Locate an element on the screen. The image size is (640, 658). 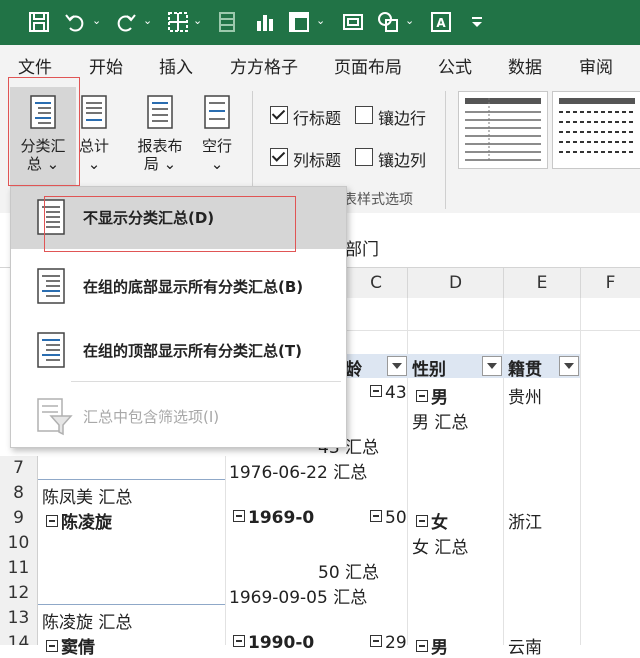
cell-date-r9: 1969-0 is located at coordinates (273, 518).